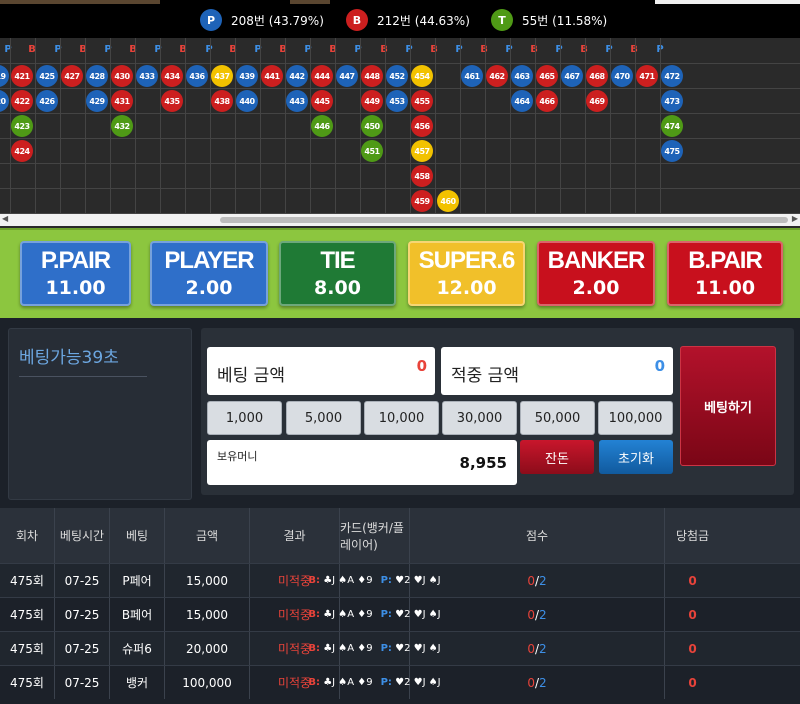 Image resolution: width=800 pixels, height=704 pixels. Describe the element at coordinates (692, 536) in the screenshot. I see `column-header: 당첨금` at that location.